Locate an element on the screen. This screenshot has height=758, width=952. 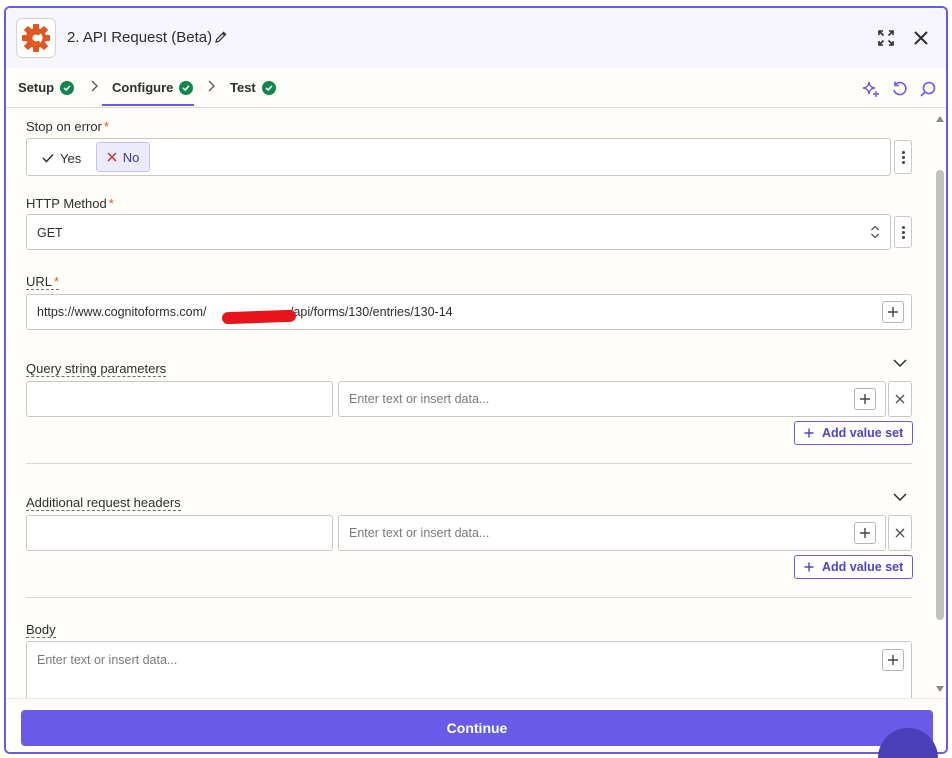
check-icon is located at coordinates (48, 158).